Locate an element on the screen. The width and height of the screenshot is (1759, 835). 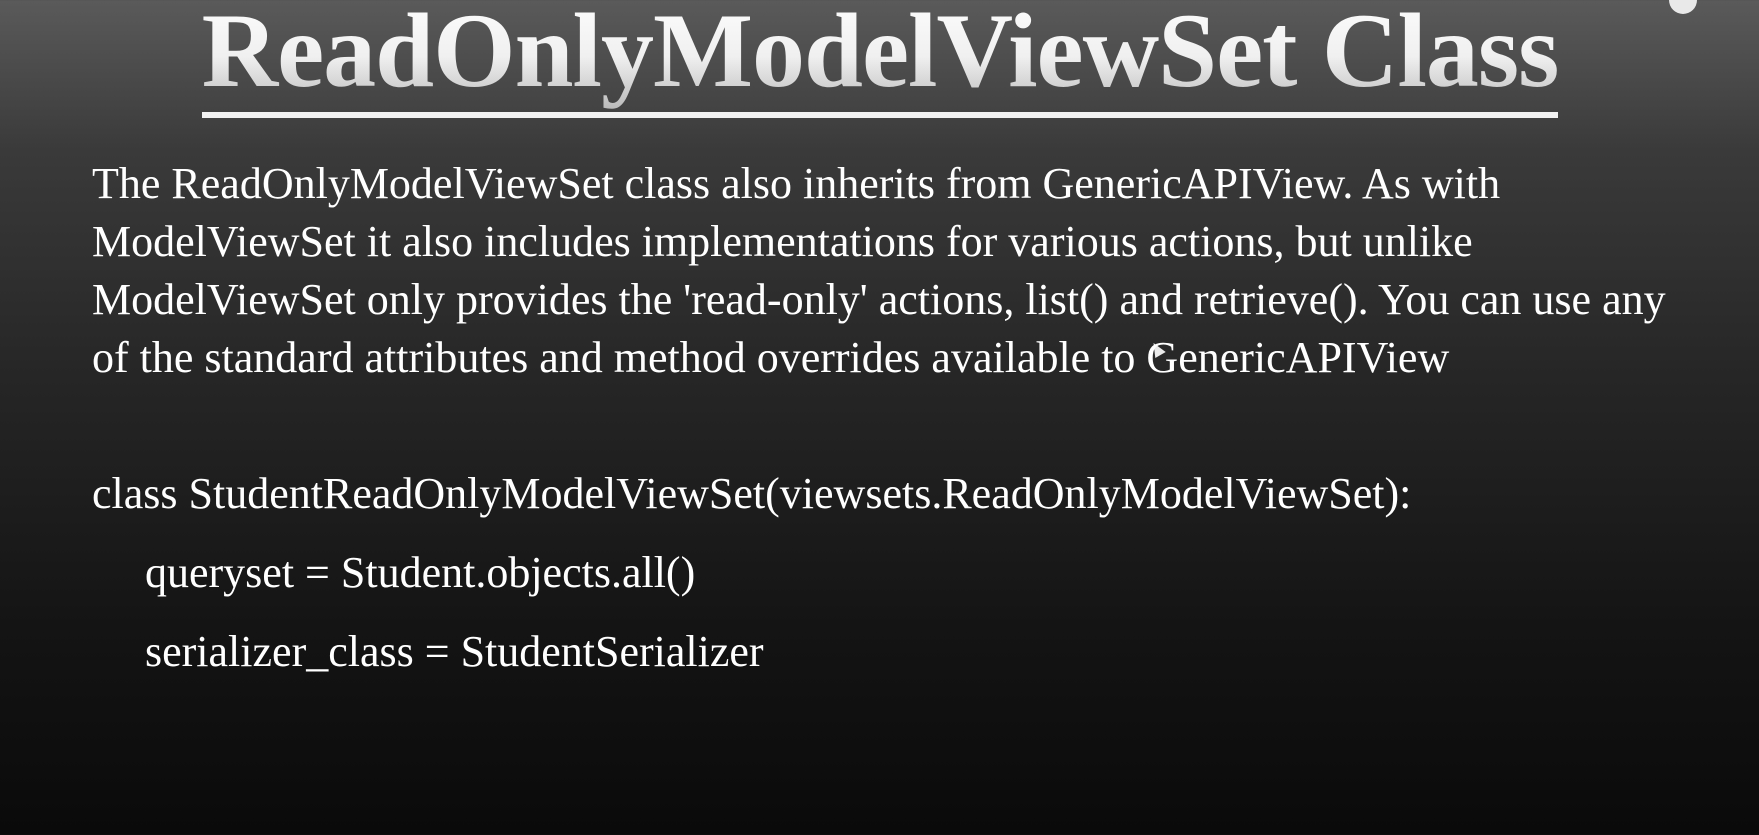
slide-title: ReadOnlyModelViewSet Class is located at coordinates (880, 59).